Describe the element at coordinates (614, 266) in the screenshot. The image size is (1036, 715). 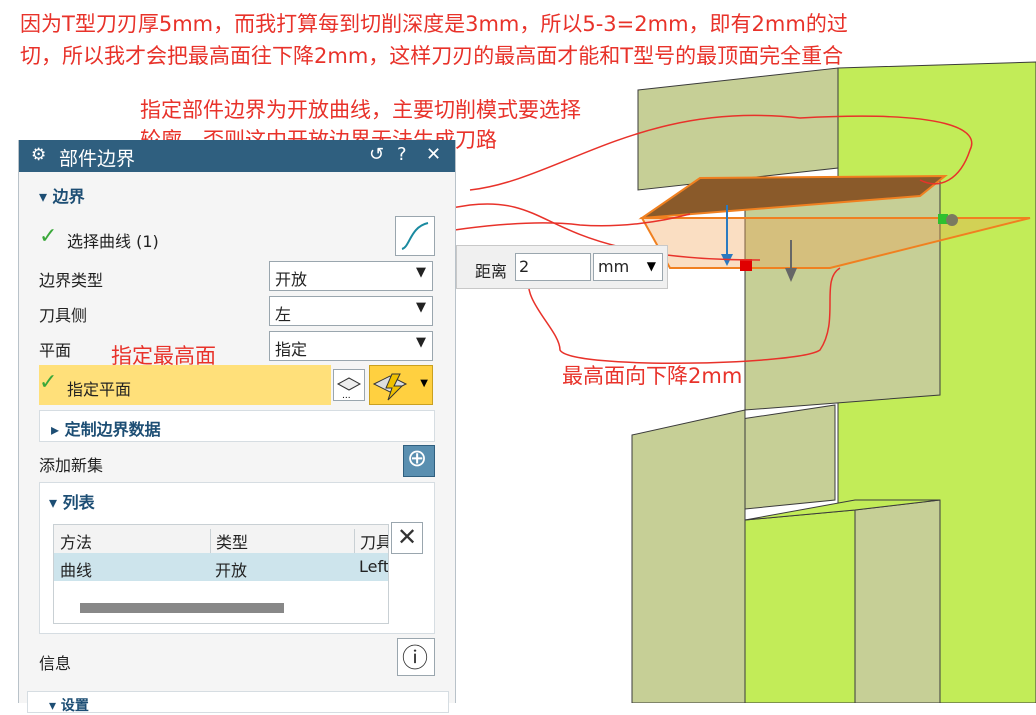
I see `distance-unit: mm` at that location.